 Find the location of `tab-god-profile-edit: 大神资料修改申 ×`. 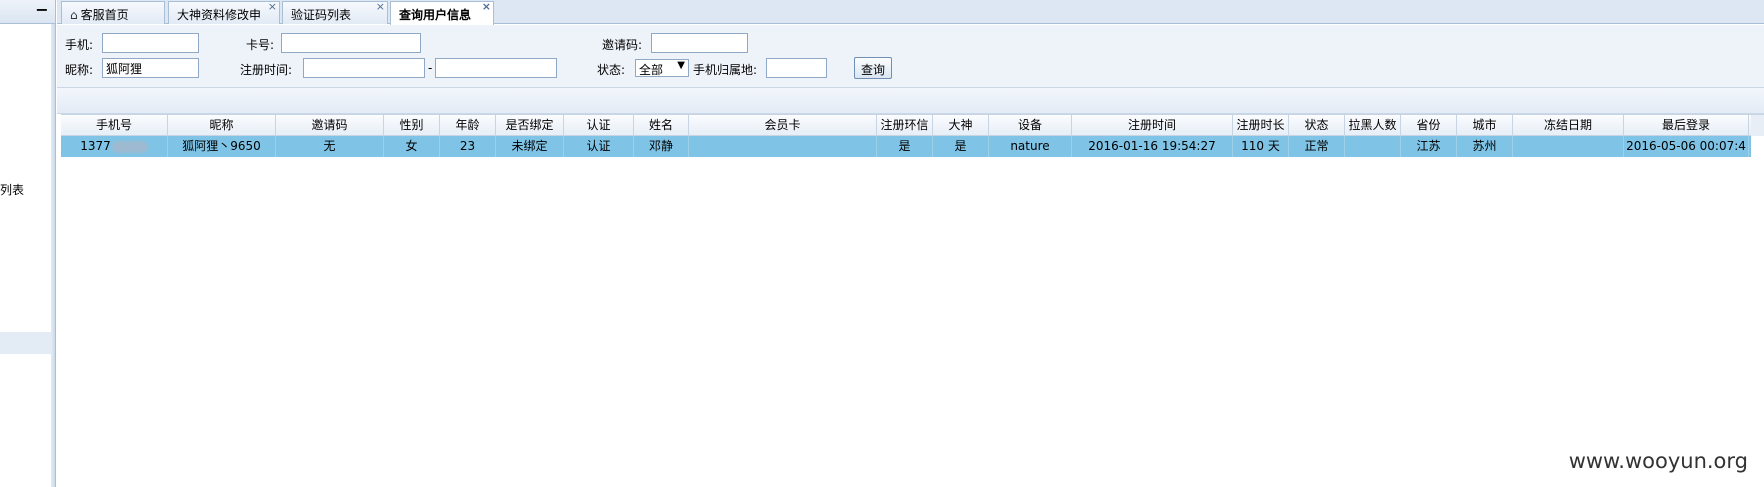

tab-god-profile-edit: 大神资料修改申 × is located at coordinates (224, 12).